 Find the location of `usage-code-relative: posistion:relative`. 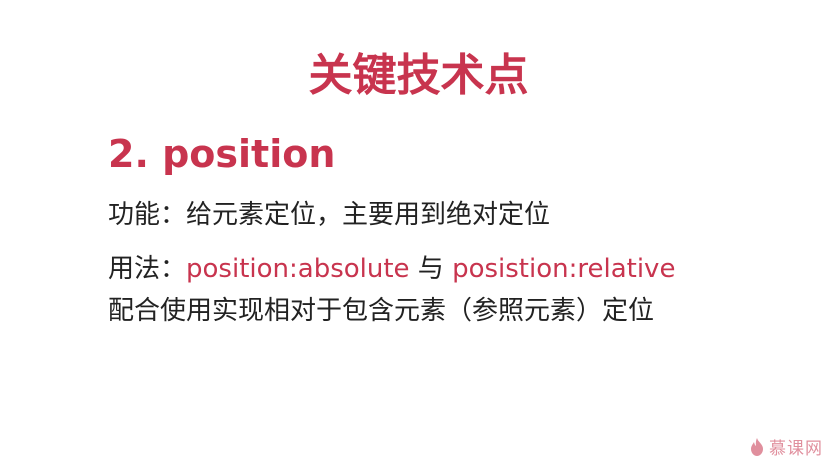

usage-code-relative: posistion:relative is located at coordinates (564, 269).